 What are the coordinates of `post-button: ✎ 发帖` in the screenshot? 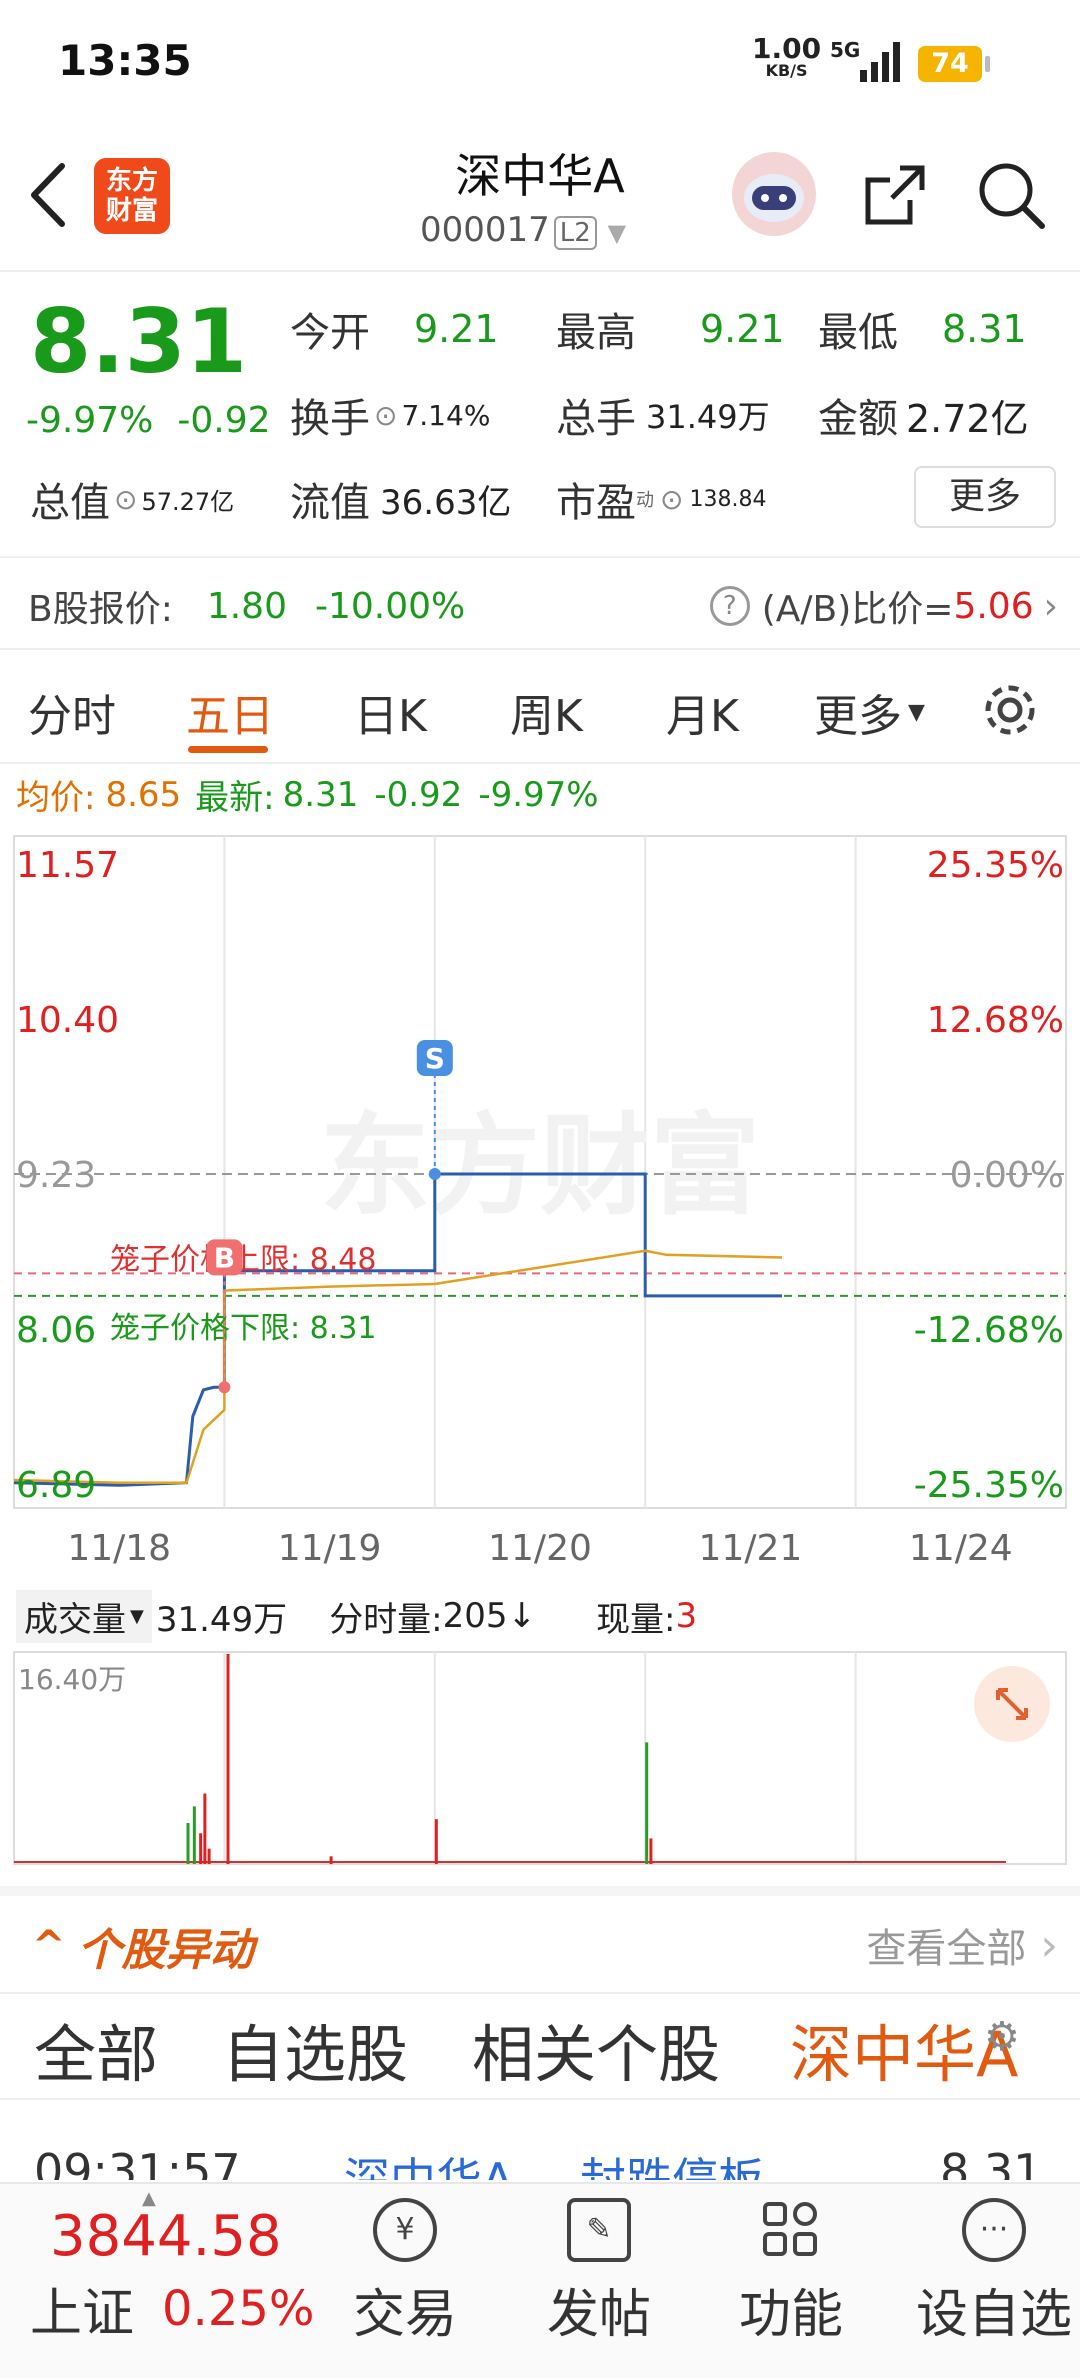 It's located at (599, 2272).